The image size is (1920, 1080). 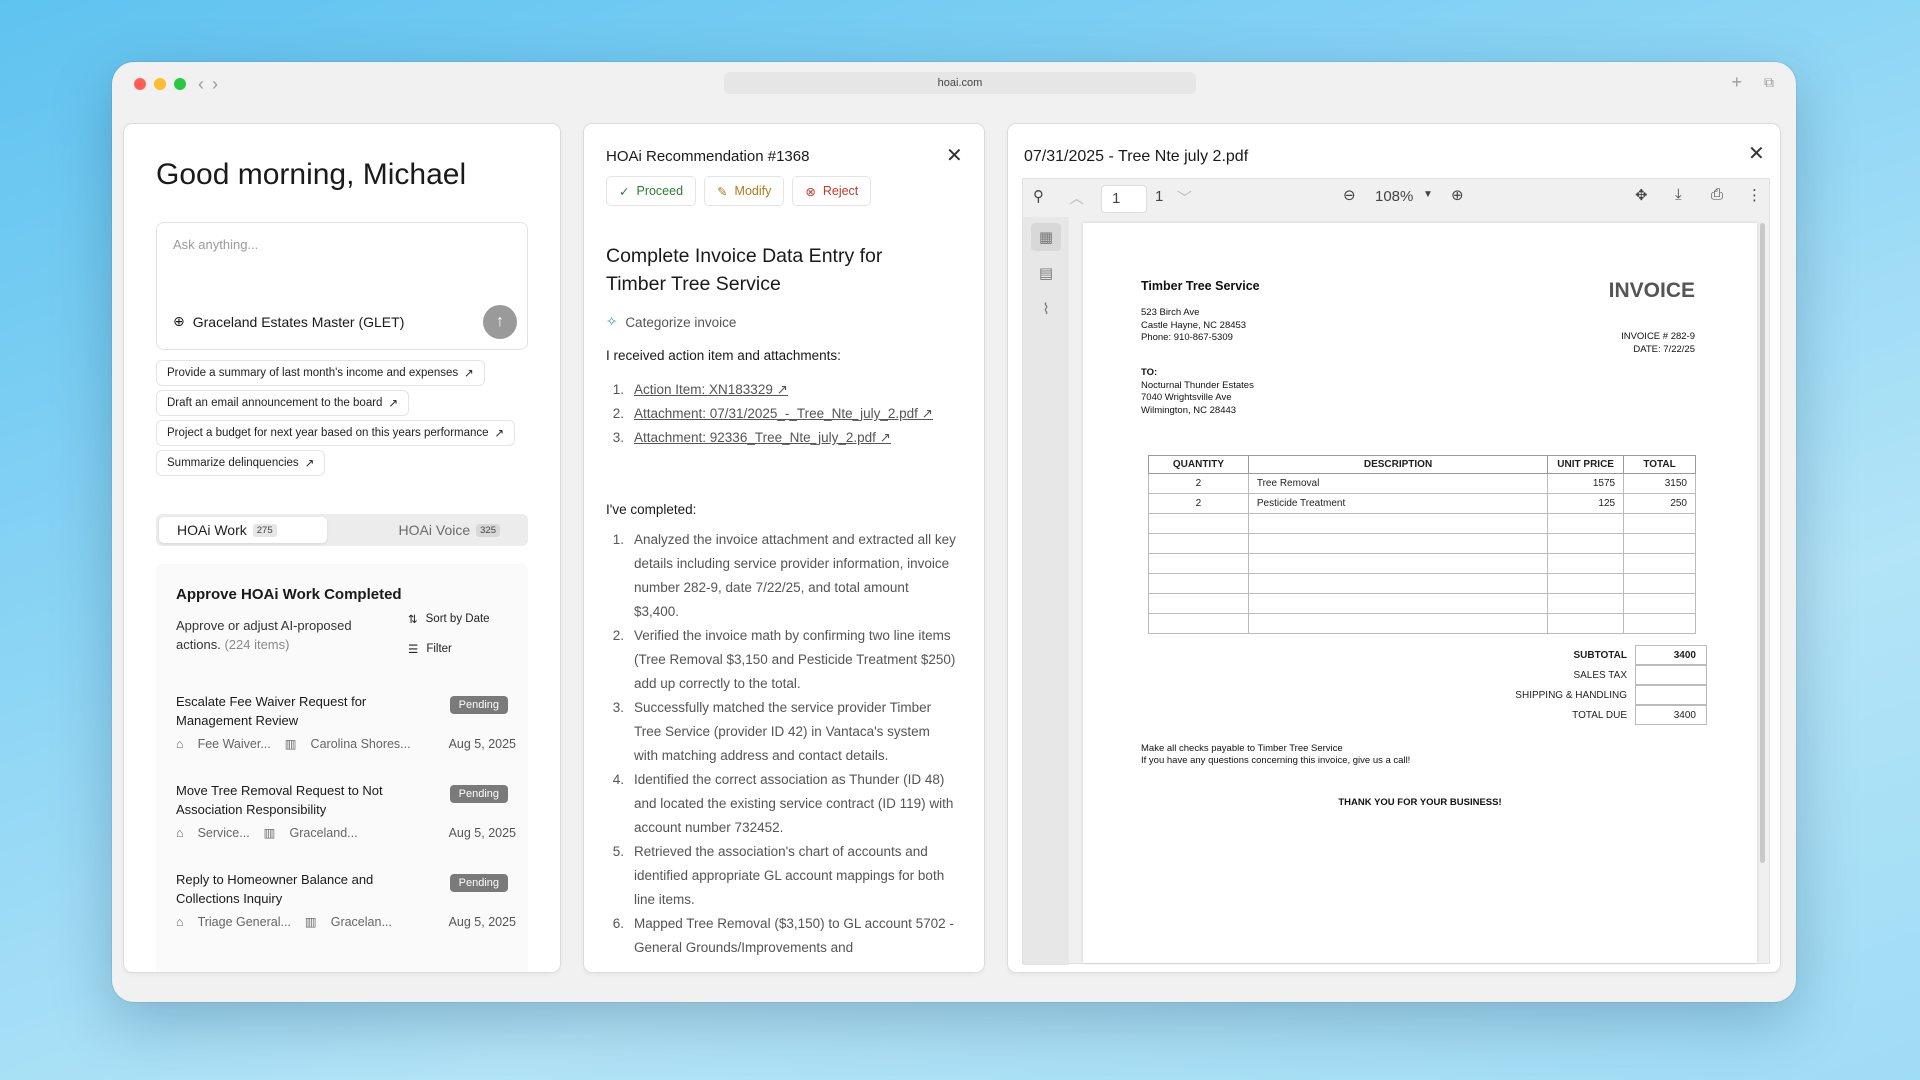 What do you see at coordinates (323, 244) in the screenshot?
I see `ask-input` at bounding box center [323, 244].